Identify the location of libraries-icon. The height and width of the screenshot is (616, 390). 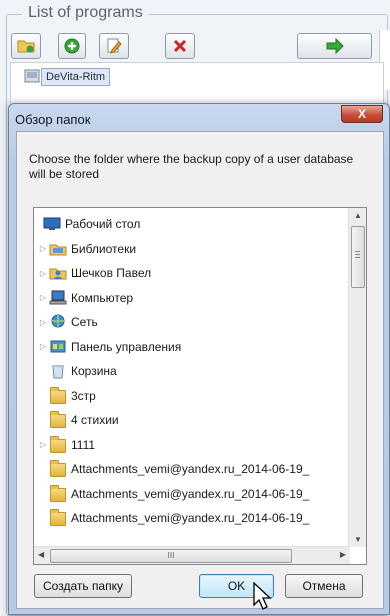
(58, 249).